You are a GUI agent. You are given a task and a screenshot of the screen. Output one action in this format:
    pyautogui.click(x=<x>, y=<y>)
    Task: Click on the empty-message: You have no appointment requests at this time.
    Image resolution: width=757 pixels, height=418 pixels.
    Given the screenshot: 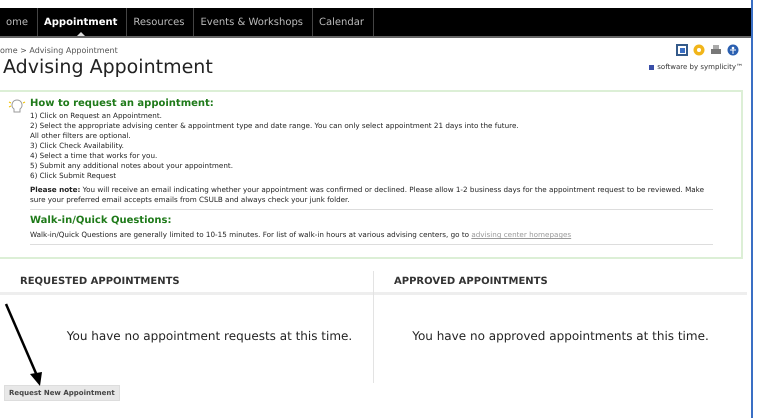 What is the action you would take?
    pyautogui.click(x=210, y=336)
    